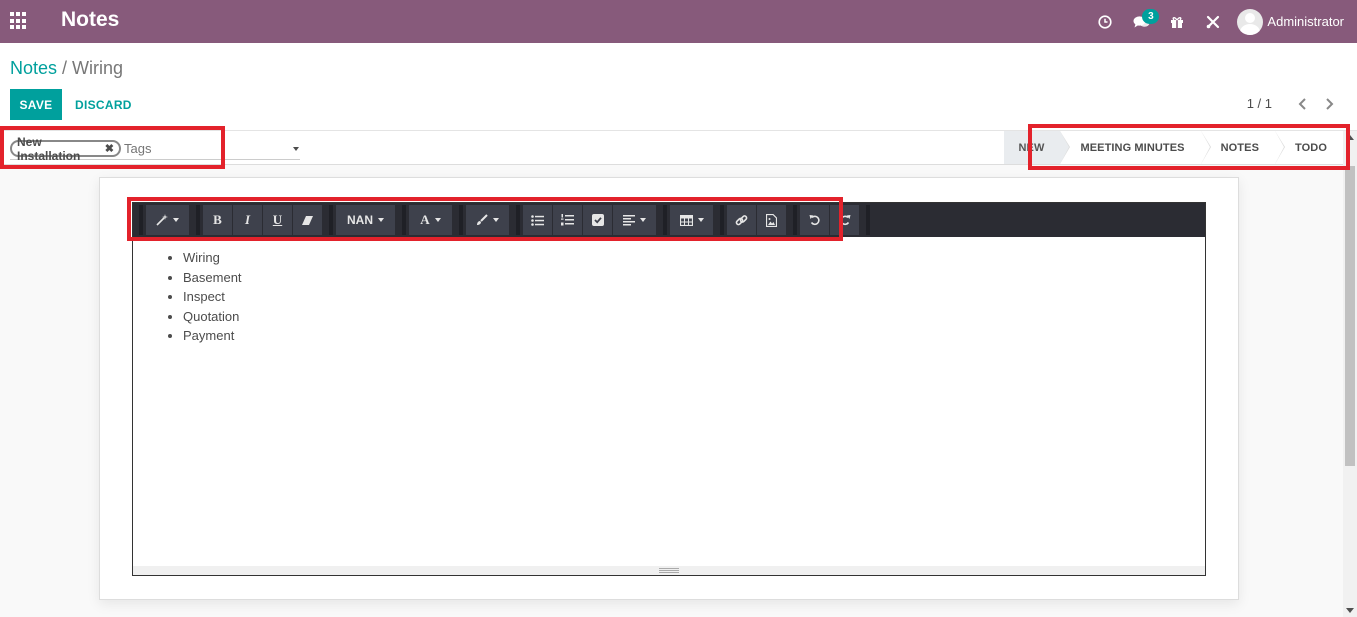  Describe the element at coordinates (678, 21) in the screenshot. I see `top-navbar: Notes 3 Administrator` at that location.